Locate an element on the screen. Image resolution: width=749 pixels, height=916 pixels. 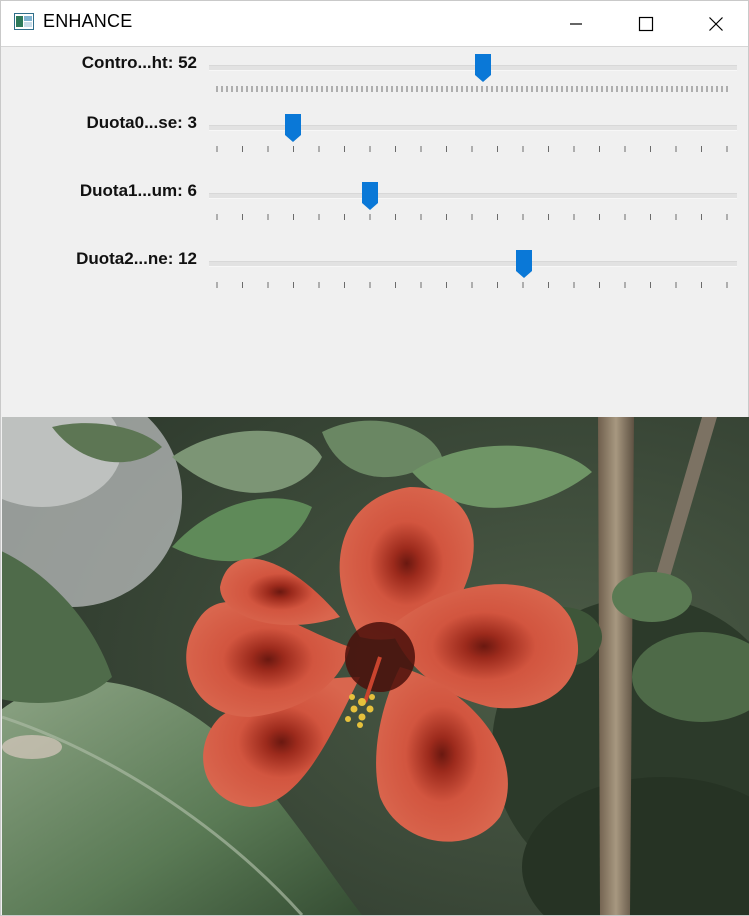
maximize-button is located at coordinates (646, 23).